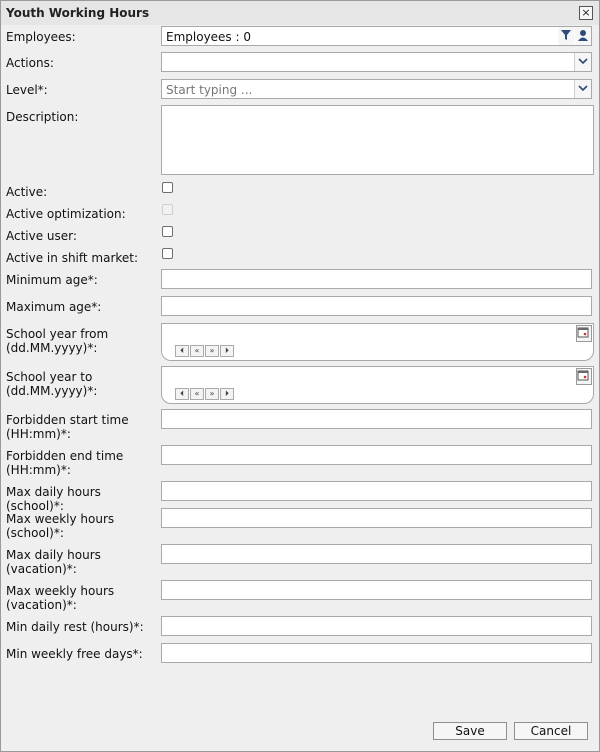  What do you see at coordinates (41, 569) in the screenshot?
I see `max-daily-vacation-label-line2: (vacation)*:` at bounding box center [41, 569].